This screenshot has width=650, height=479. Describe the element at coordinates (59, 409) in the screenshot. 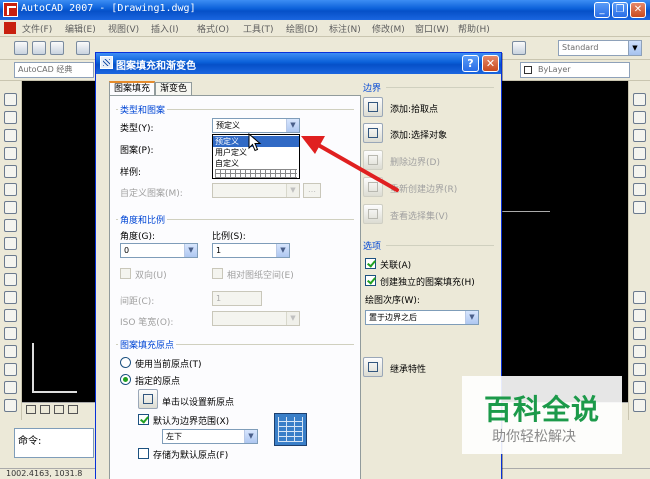

I see `next-tab-icon` at that location.